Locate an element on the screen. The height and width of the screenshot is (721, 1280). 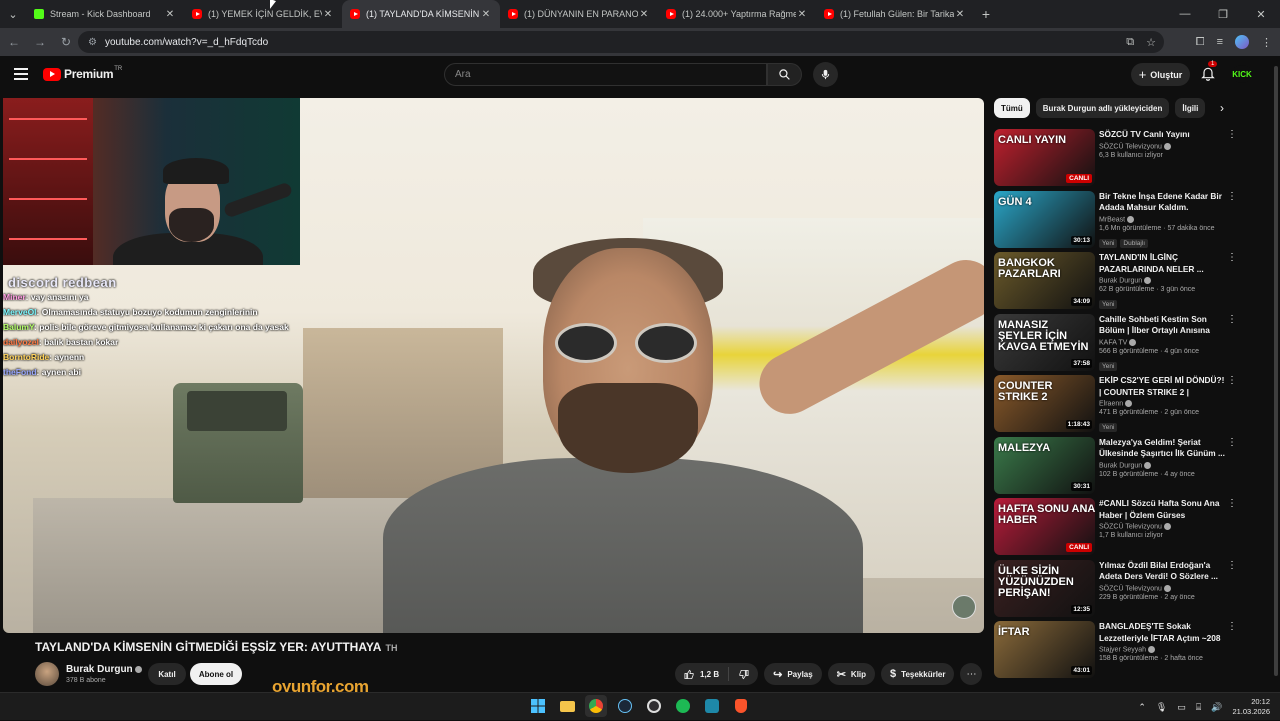
install-app-icon: ⧉ is located at coordinates (1130, 42).